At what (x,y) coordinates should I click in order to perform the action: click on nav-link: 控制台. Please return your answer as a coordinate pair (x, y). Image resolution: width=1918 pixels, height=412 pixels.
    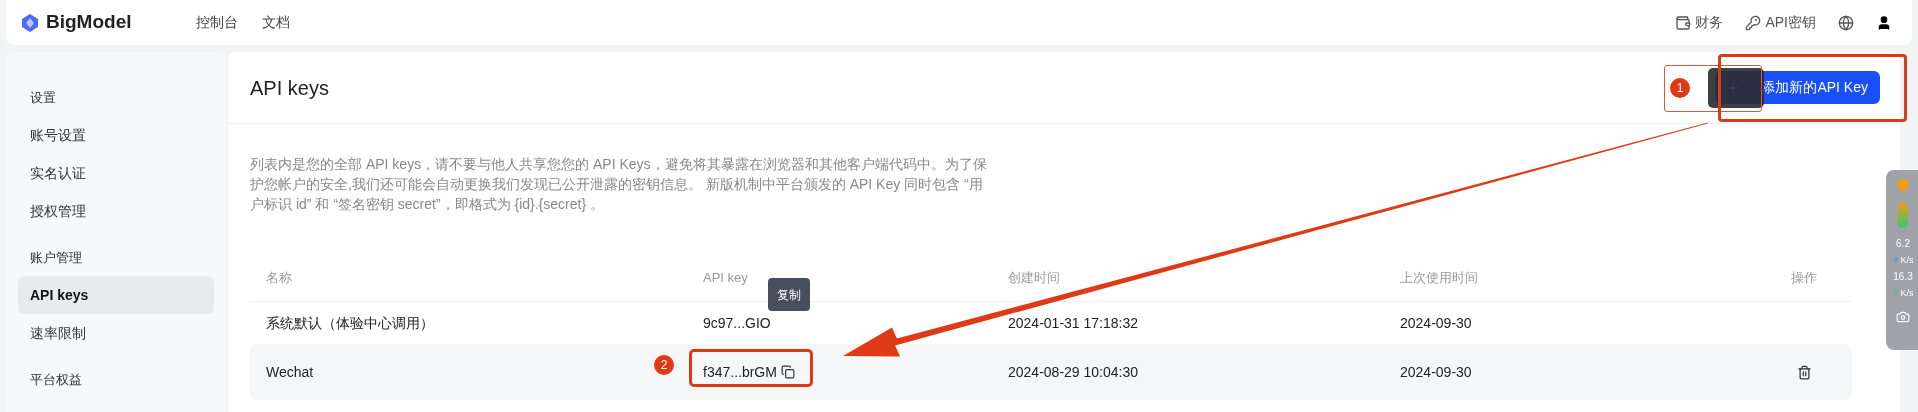
    Looking at the image, I should click on (216, 22).